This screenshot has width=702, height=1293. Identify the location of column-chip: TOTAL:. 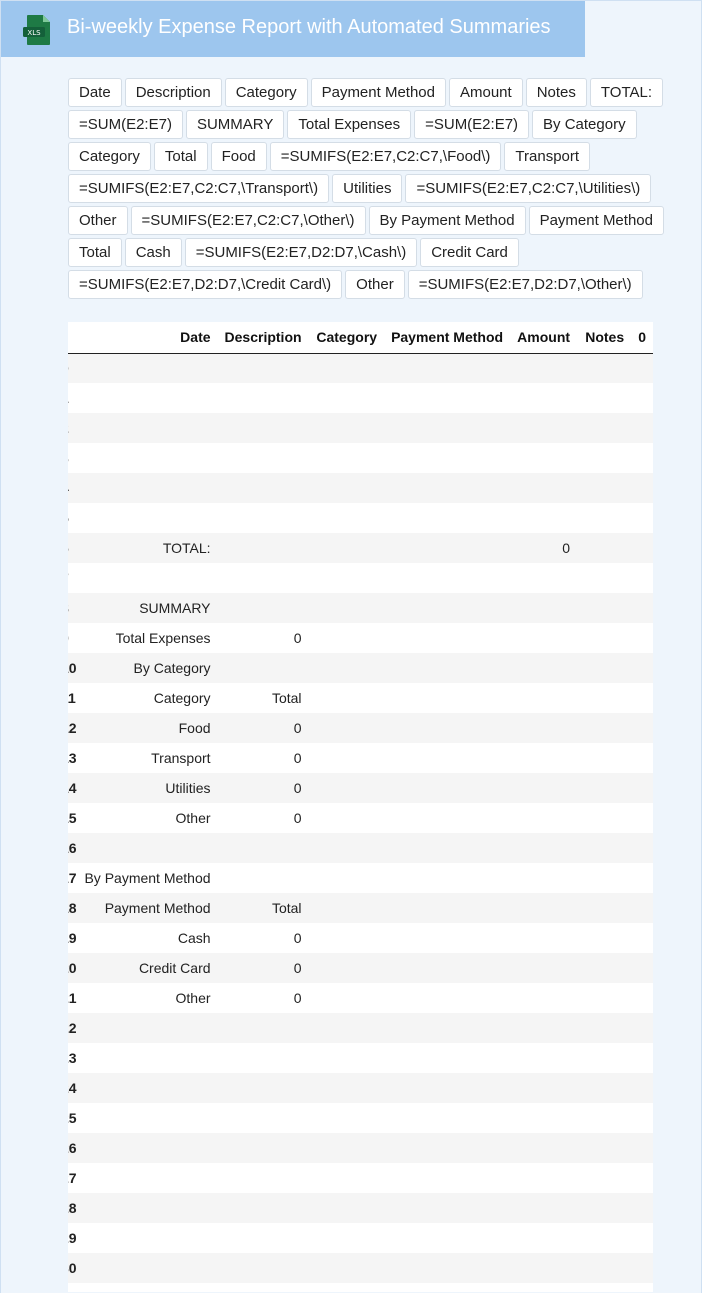
(626, 92).